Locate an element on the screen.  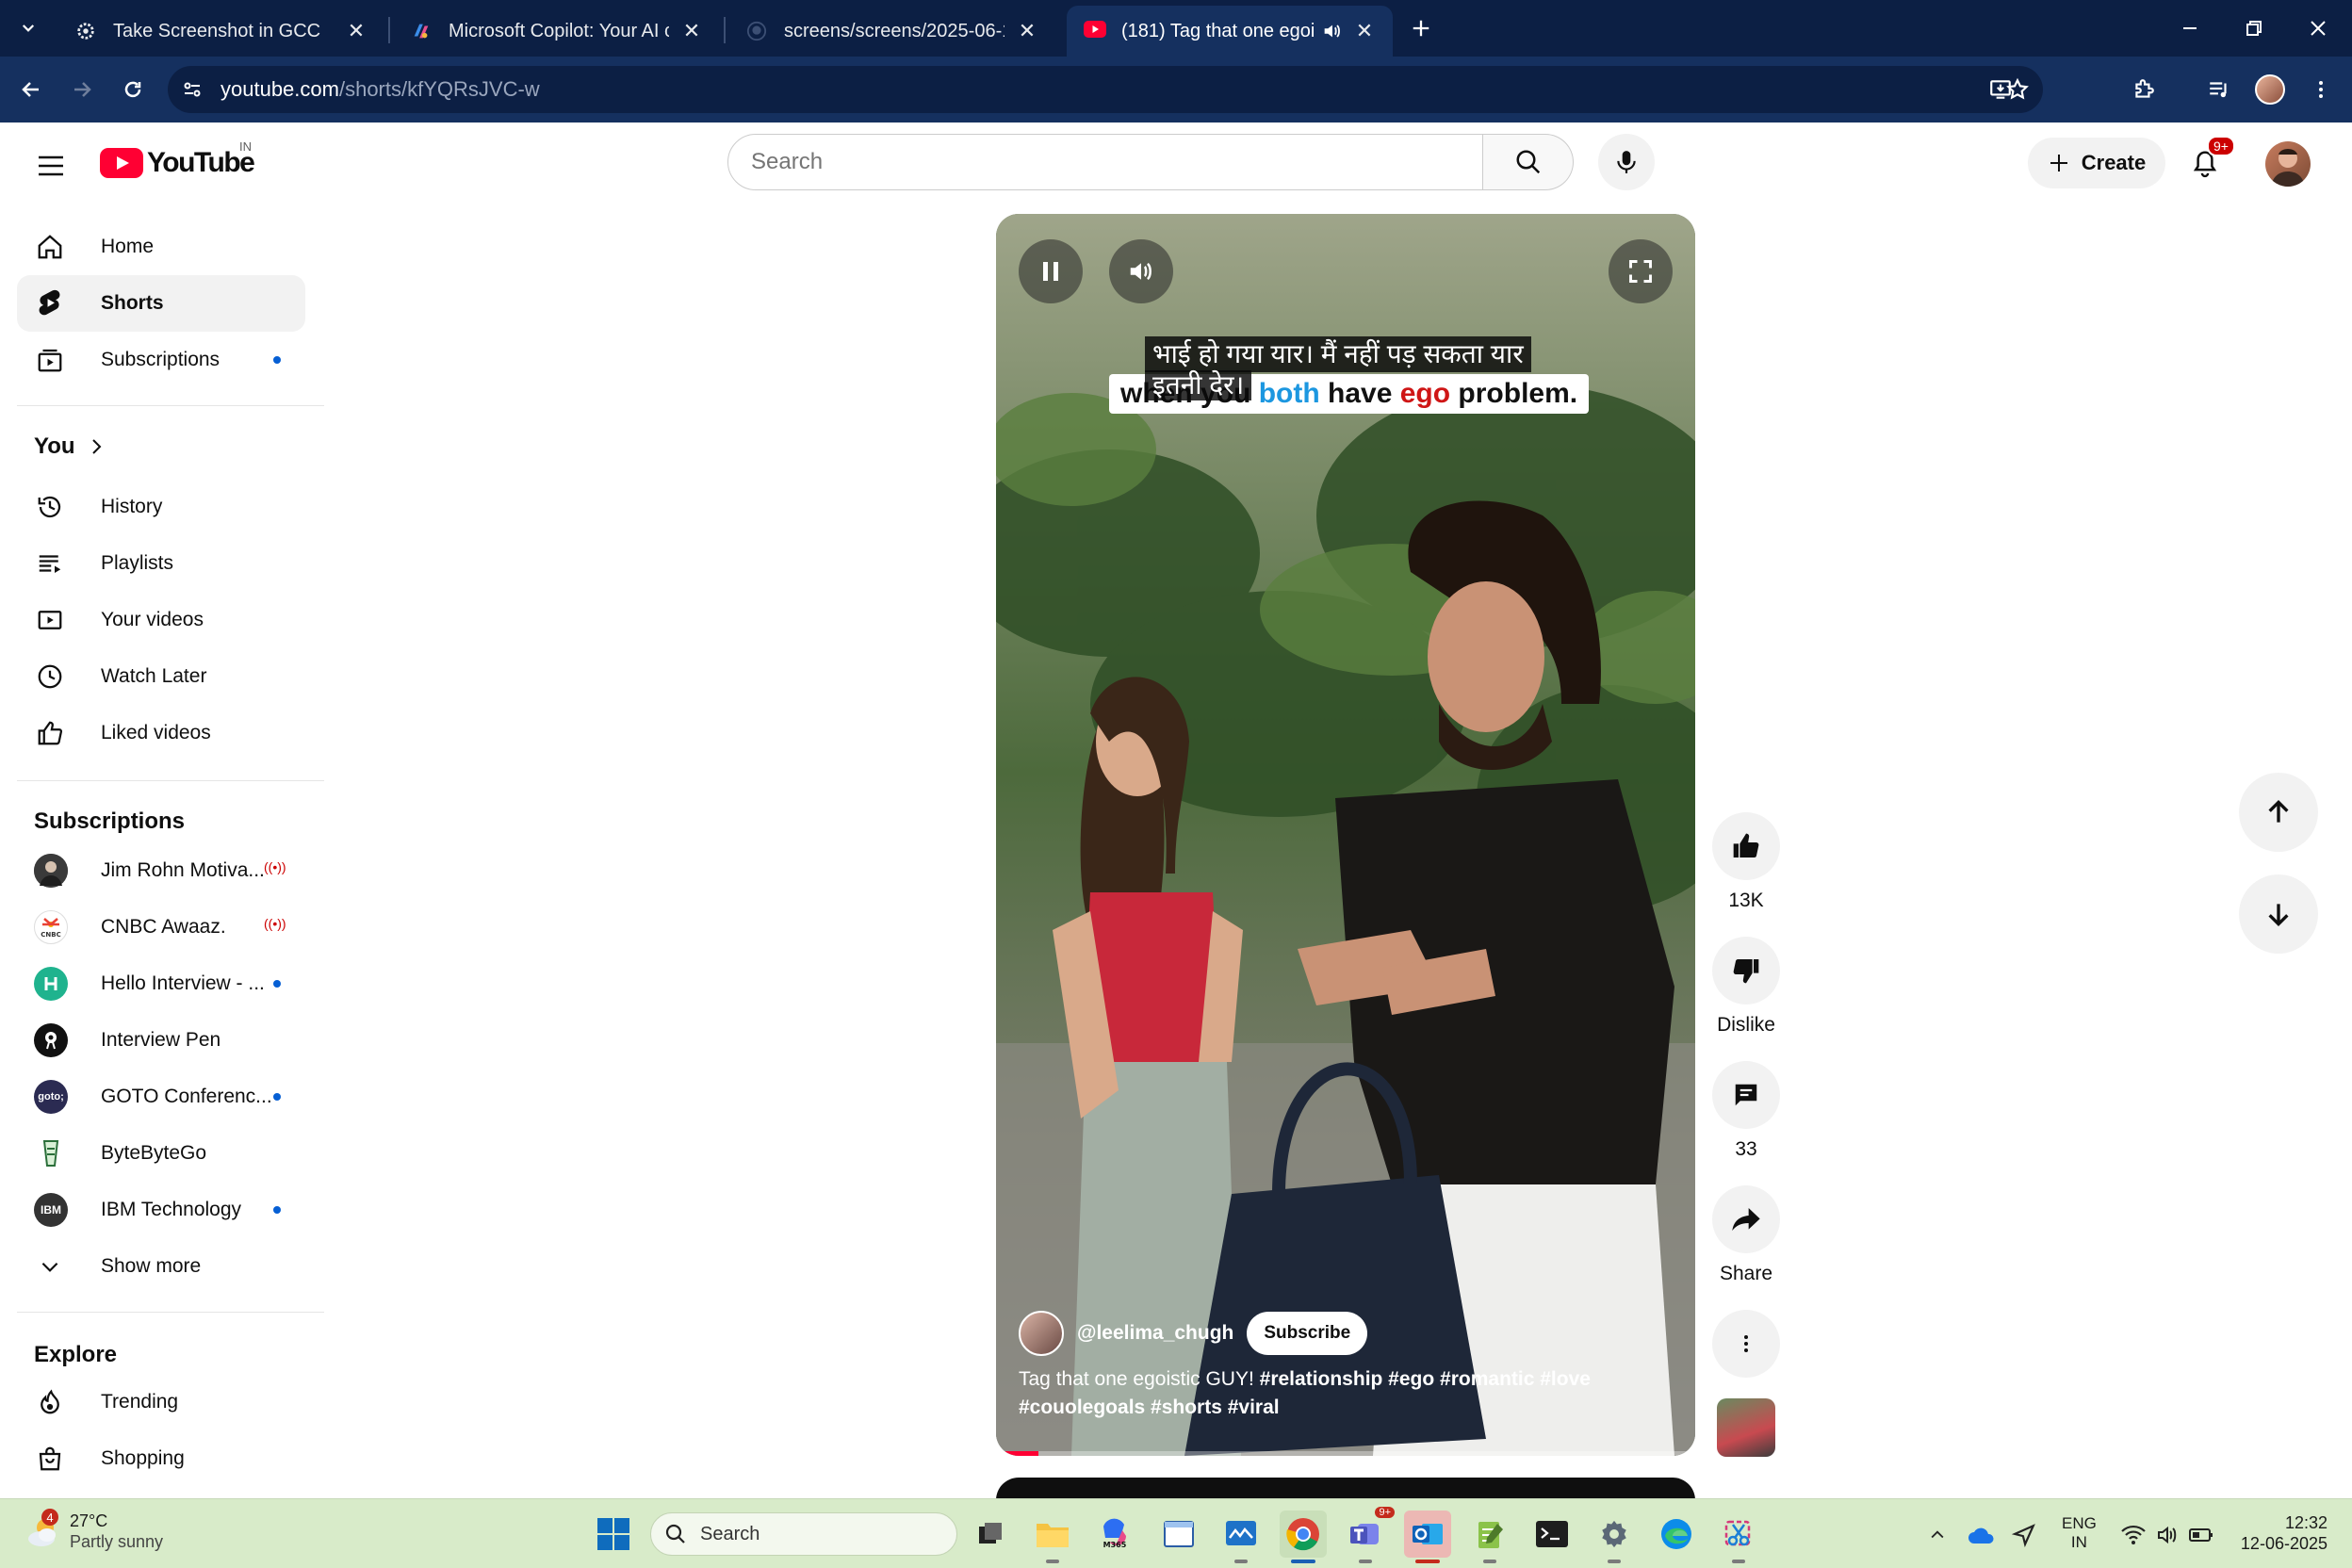
next-short-button is located at coordinates (2278, 914).